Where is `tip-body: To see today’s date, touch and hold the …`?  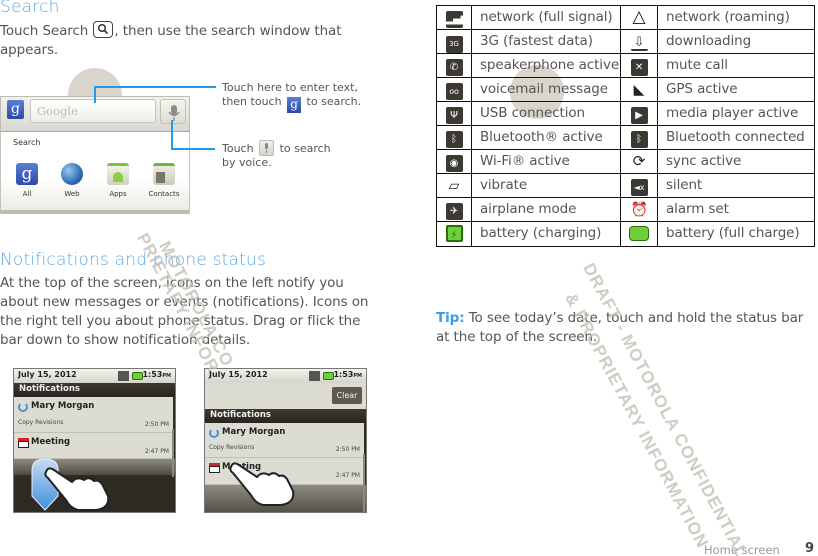 tip-body: To see today’s date, touch and hold the … is located at coordinates (620, 327).